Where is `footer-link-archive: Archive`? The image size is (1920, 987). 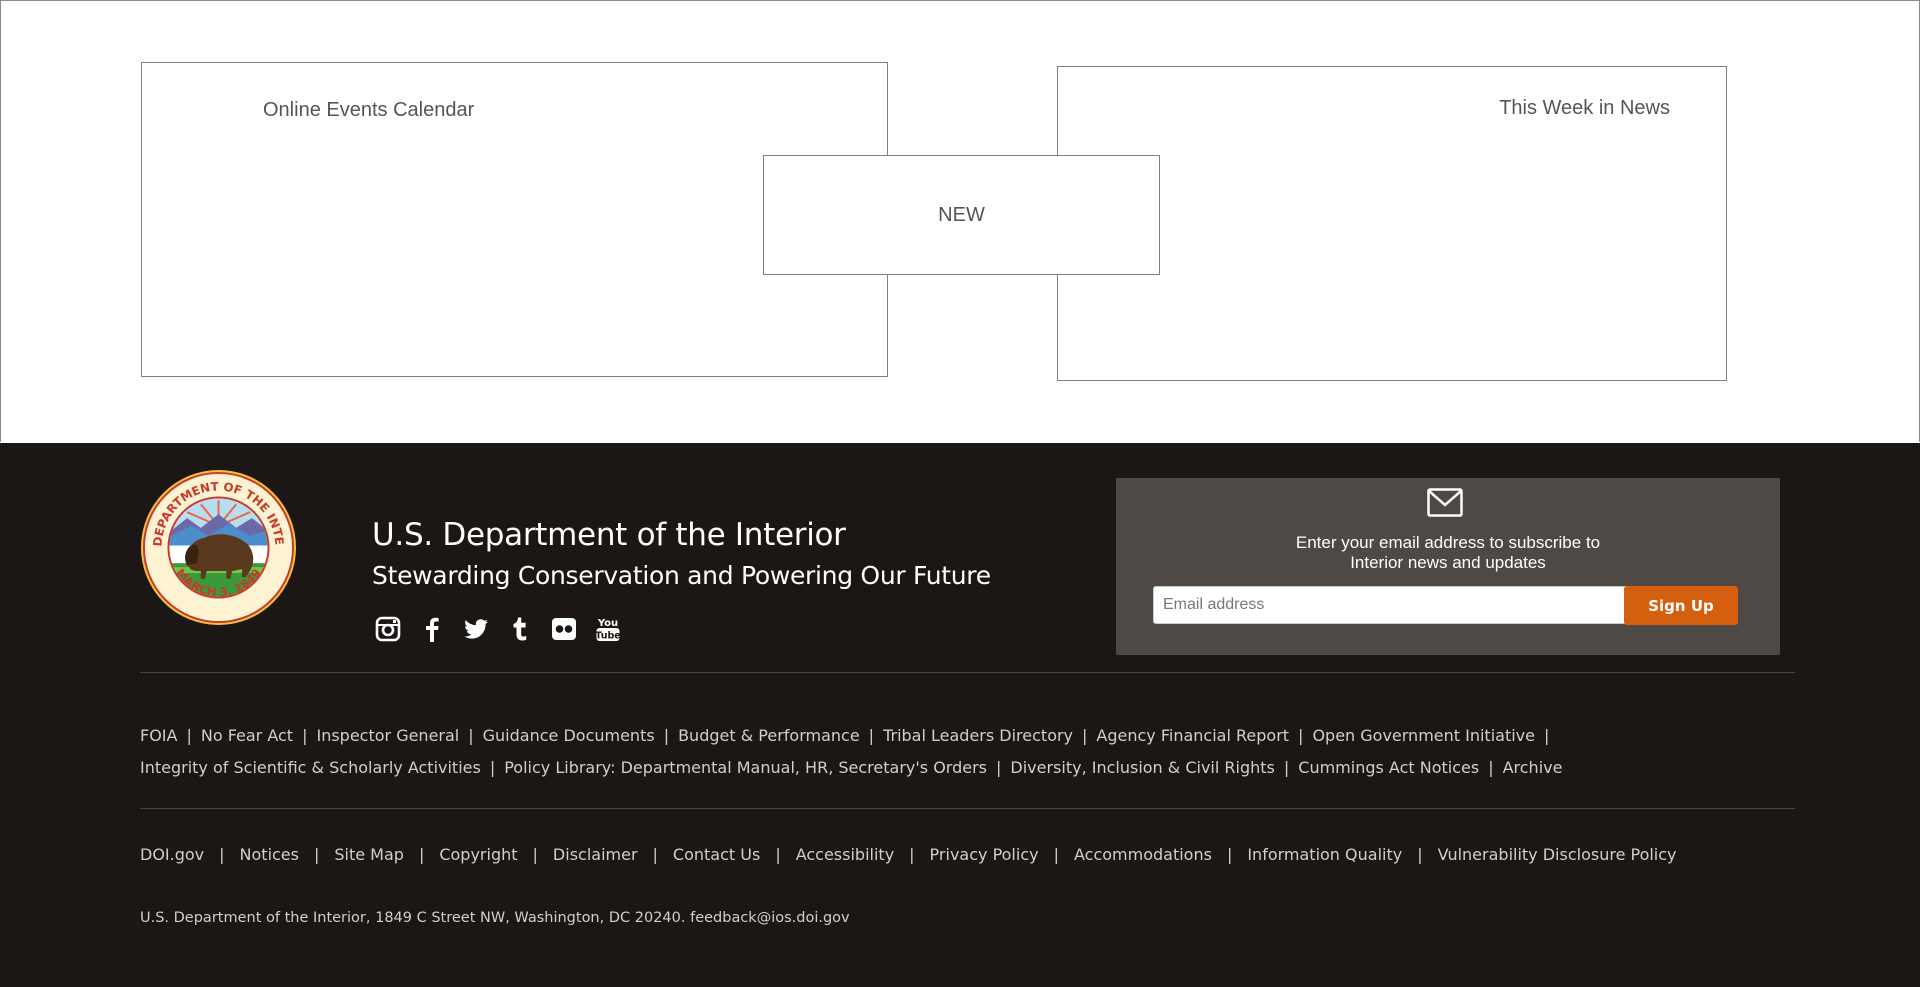
footer-link-archive: Archive is located at coordinates (1533, 767).